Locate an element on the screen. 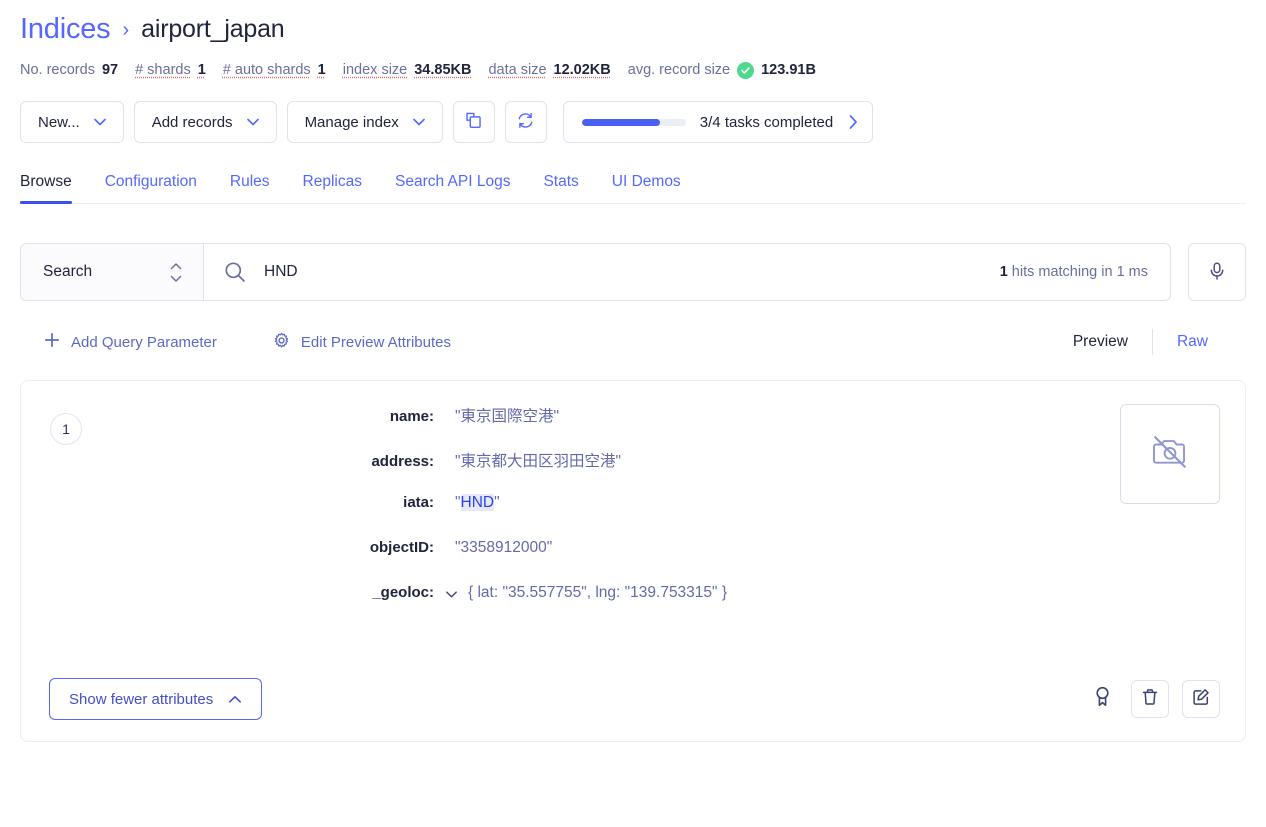 This screenshot has height=827, width=1266. add-query-parameter-button: Add Query Parameter is located at coordinates (130, 342).